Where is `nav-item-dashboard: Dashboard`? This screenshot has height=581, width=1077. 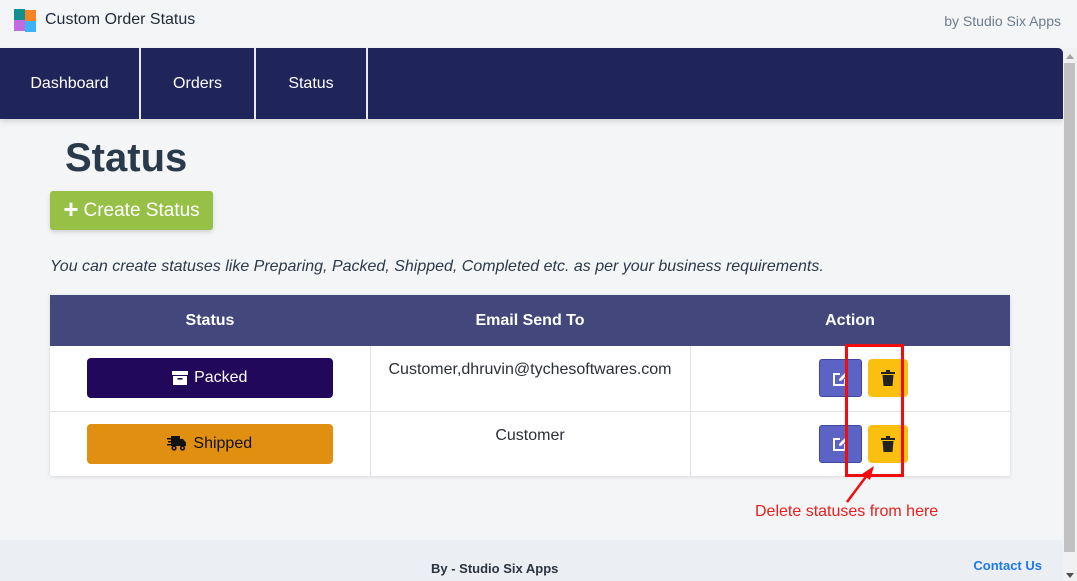 nav-item-dashboard: Dashboard is located at coordinates (70, 83).